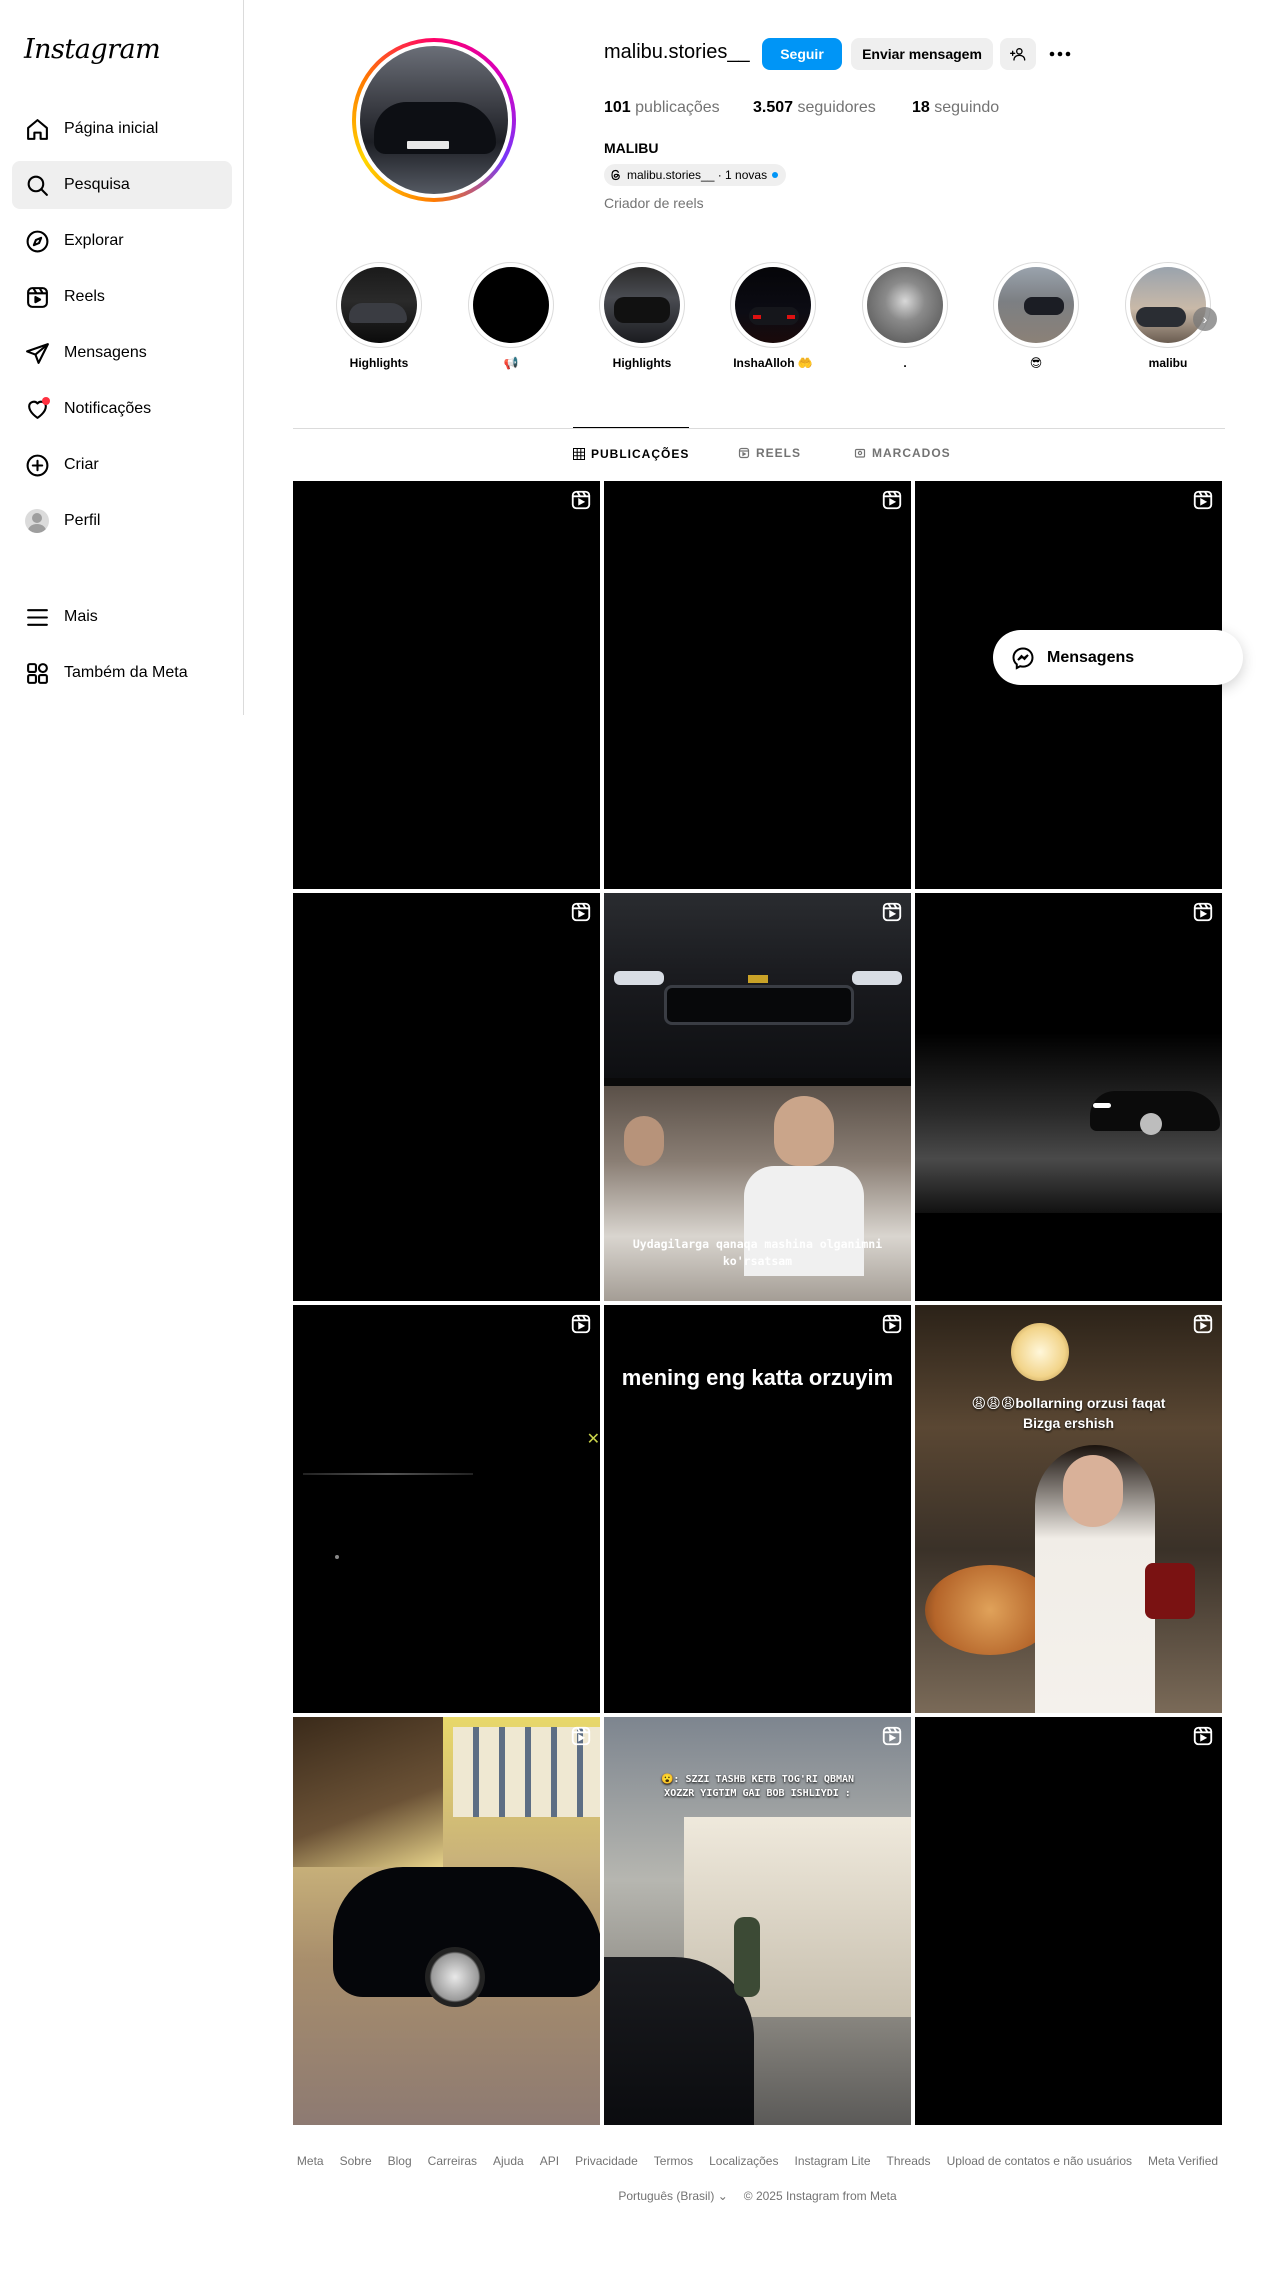  I want to click on footer-link: Termos, so click(673, 2161).